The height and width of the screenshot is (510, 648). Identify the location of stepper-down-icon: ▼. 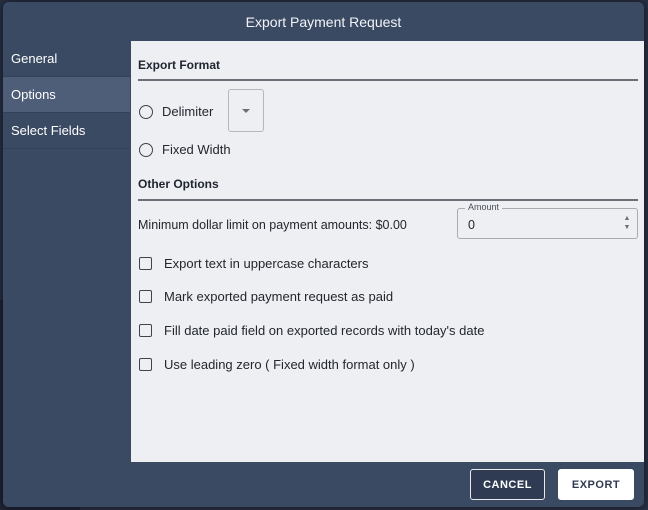
(627, 227).